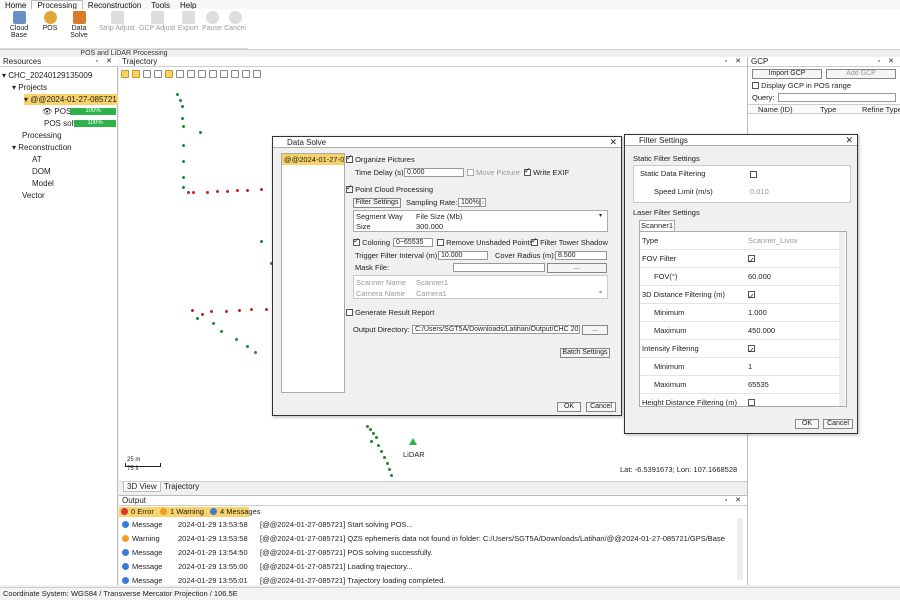 The width and height of the screenshot is (900, 600). Describe the element at coordinates (801, 85) in the screenshot. I see `display-gcp-range-row: Display GCP in POS range` at that location.